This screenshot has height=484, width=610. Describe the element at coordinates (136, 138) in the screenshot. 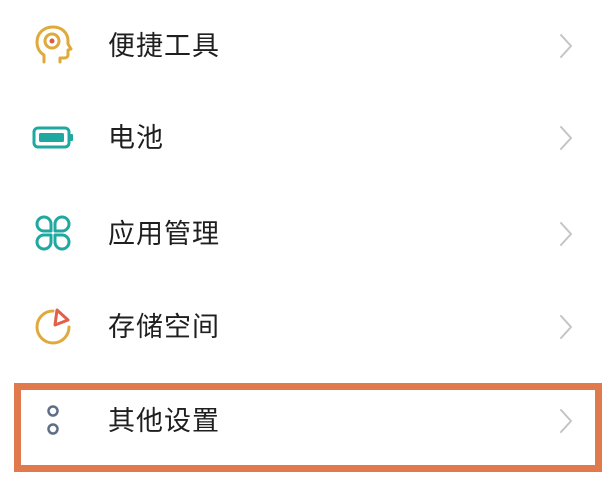

I see `settings-item-label: 电池` at that location.